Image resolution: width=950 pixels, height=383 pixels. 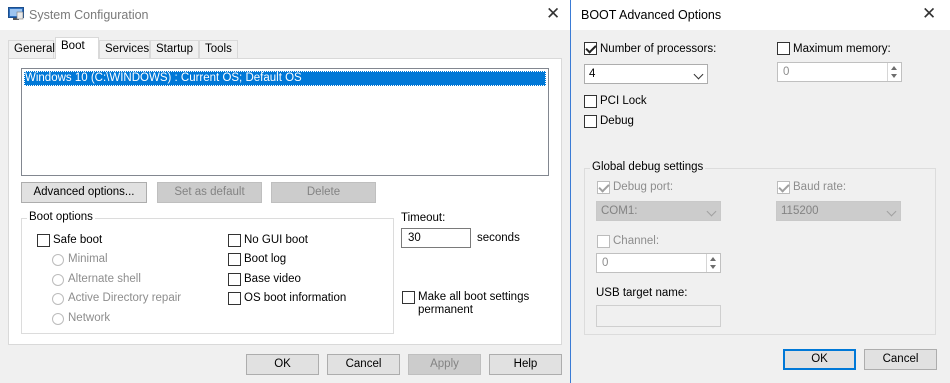 What do you see at coordinates (603, 187) in the screenshot?
I see `debug-port-checkbox` at bounding box center [603, 187].